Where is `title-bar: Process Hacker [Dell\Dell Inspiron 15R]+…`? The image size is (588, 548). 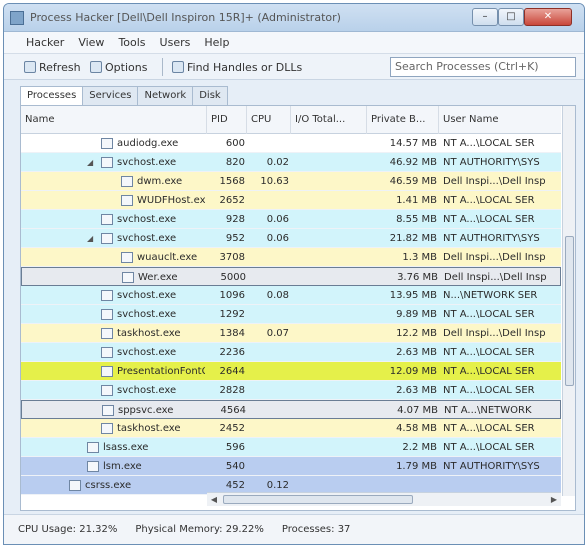
title-bar: Process Hacker [Dell\Dell Inspiron 15R]+… is located at coordinates (294, 18).